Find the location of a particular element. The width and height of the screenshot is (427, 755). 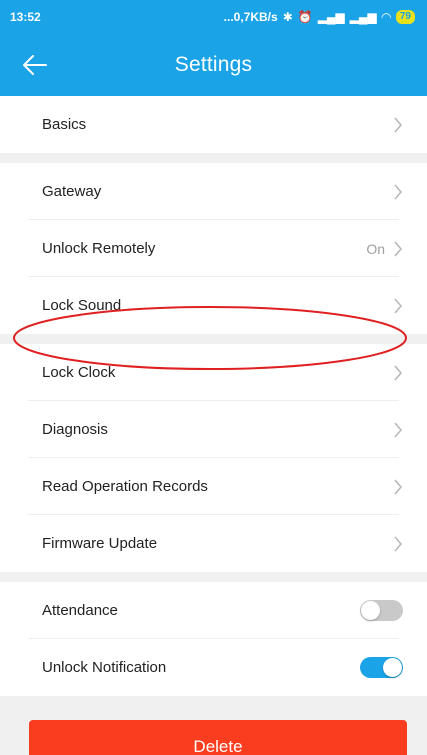

row-label: Gateway is located at coordinates (72, 191).